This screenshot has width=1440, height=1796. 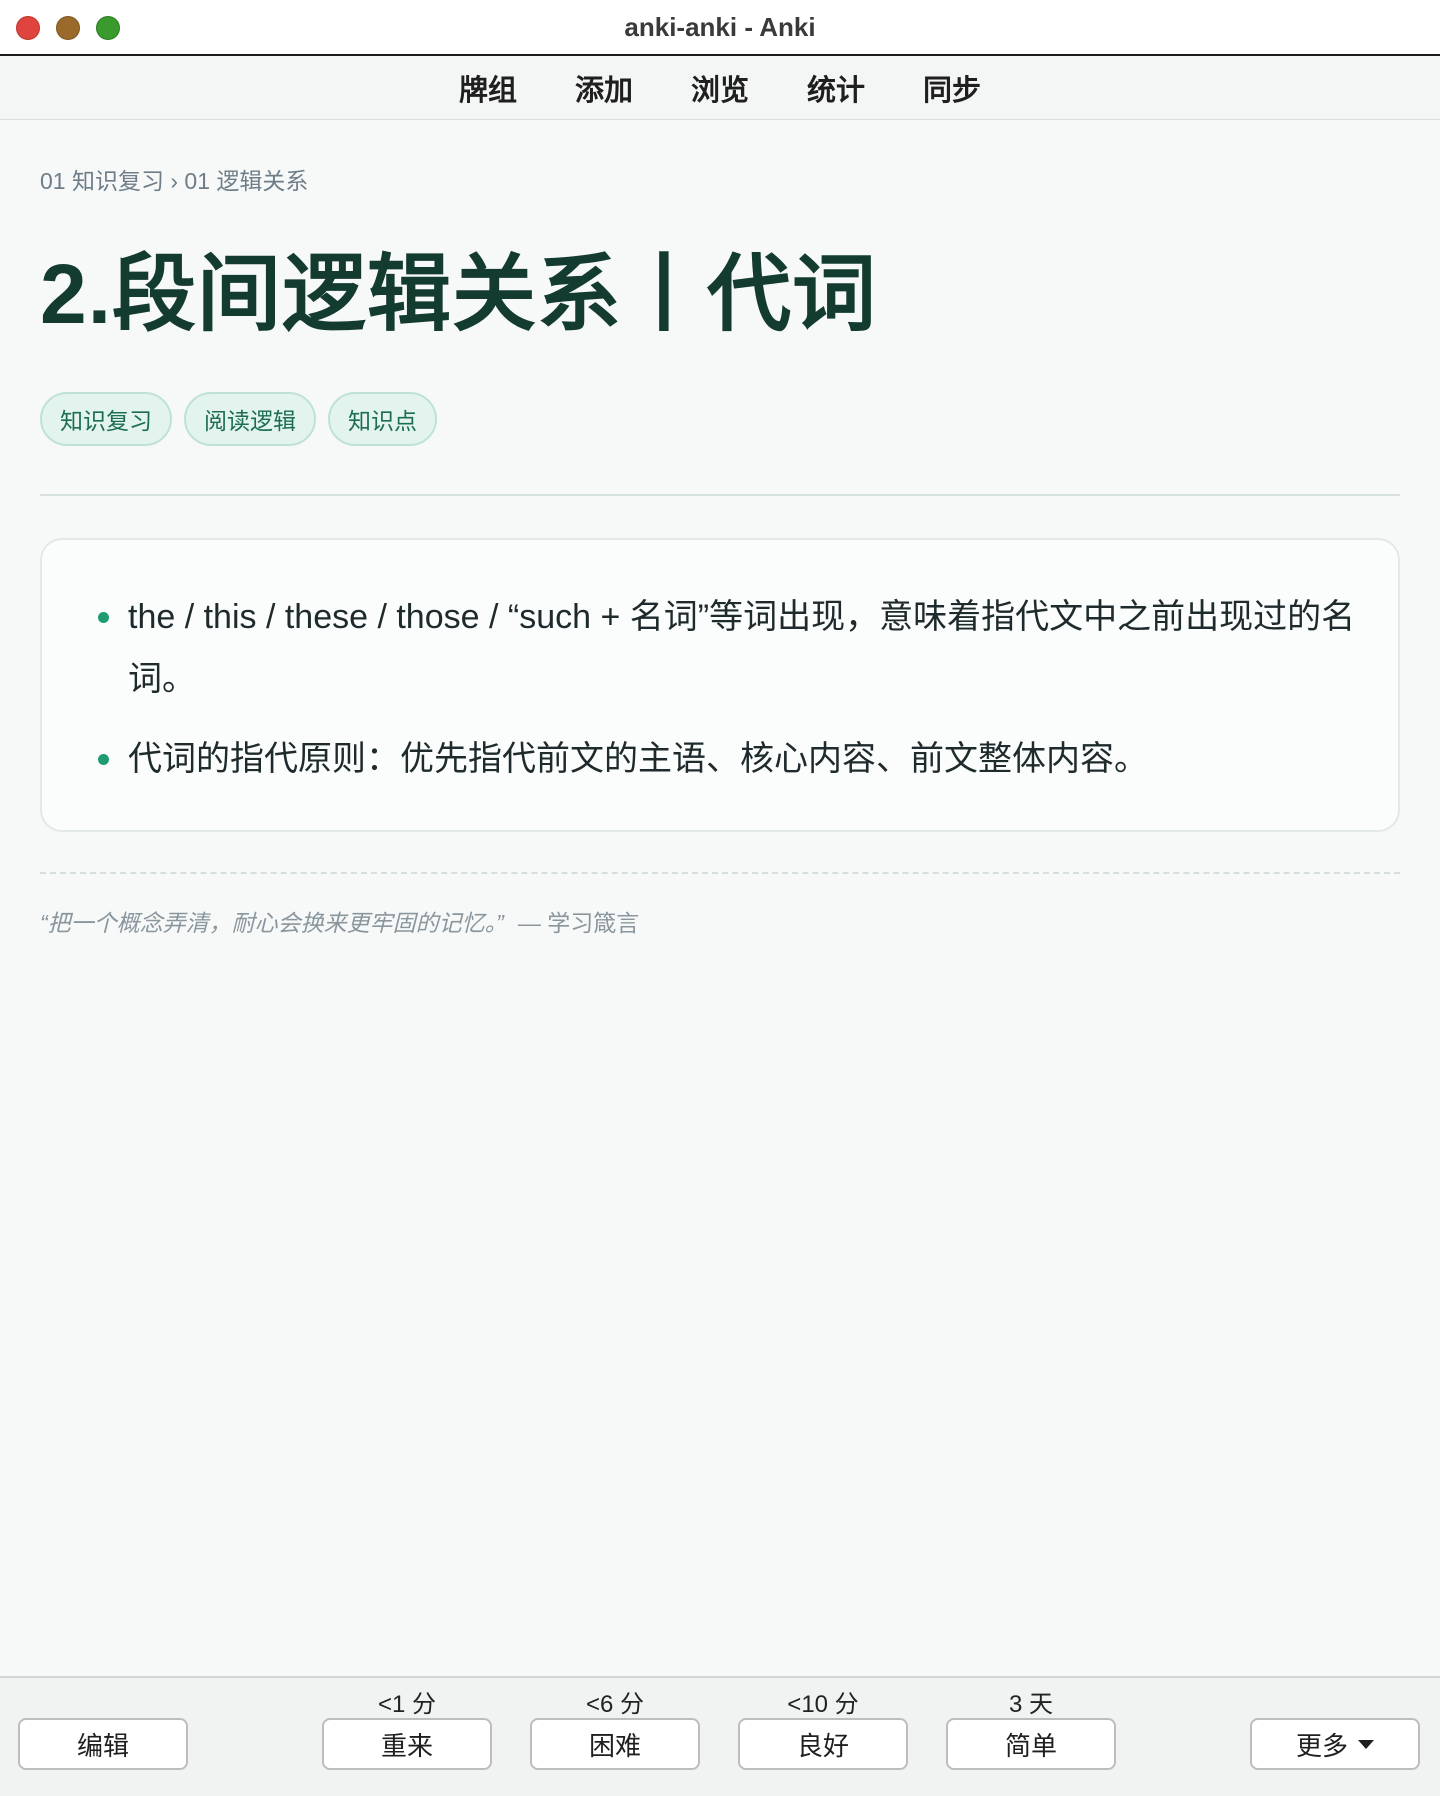 I want to click on menu-decks: 牌组, so click(x=488, y=88).